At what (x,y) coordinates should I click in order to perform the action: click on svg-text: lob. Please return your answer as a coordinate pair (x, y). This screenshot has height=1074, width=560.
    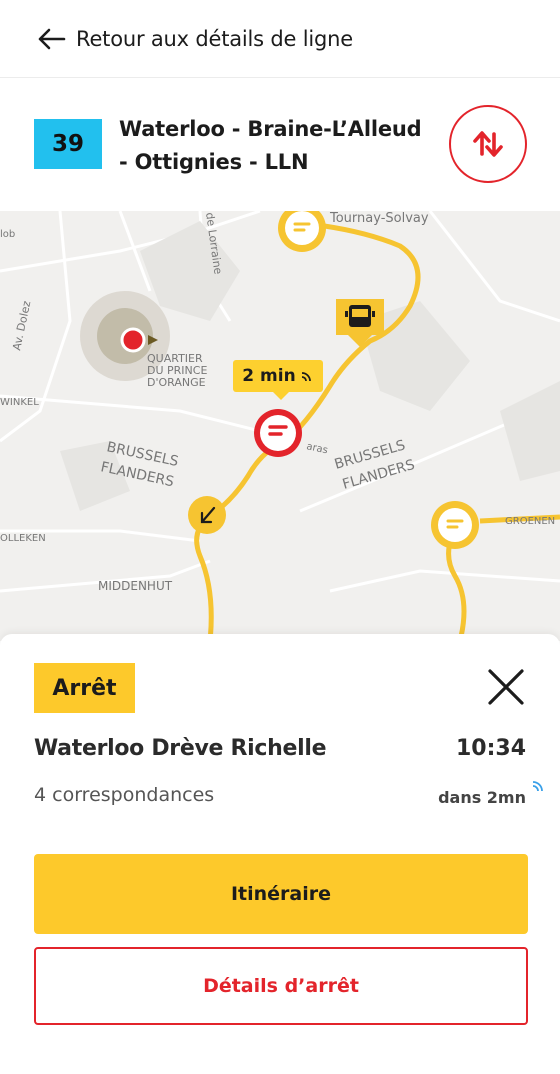
    Looking at the image, I should click on (7, 234).